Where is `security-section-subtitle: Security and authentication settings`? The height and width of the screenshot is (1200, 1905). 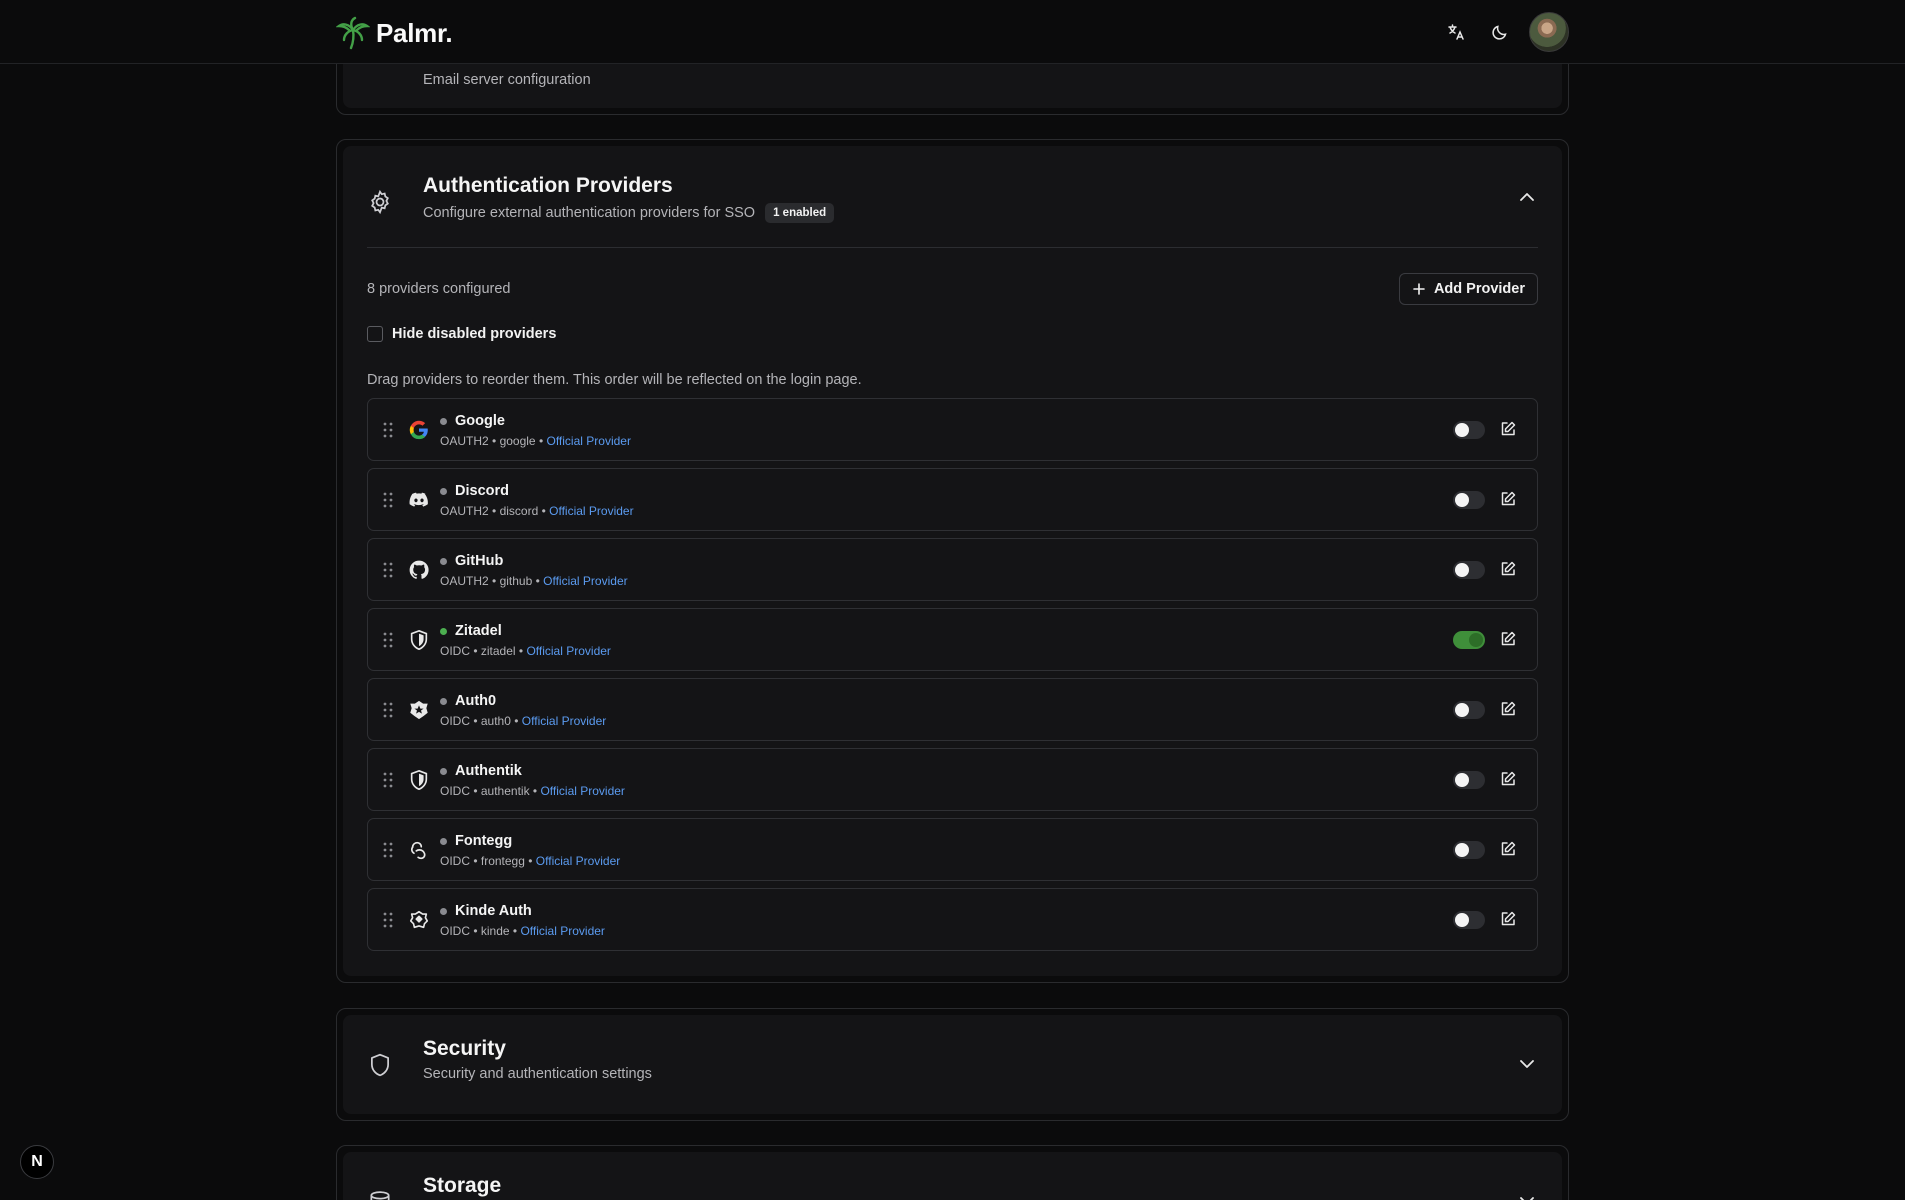 security-section-subtitle: Security and authentication settings is located at coordinates (537, 1074).